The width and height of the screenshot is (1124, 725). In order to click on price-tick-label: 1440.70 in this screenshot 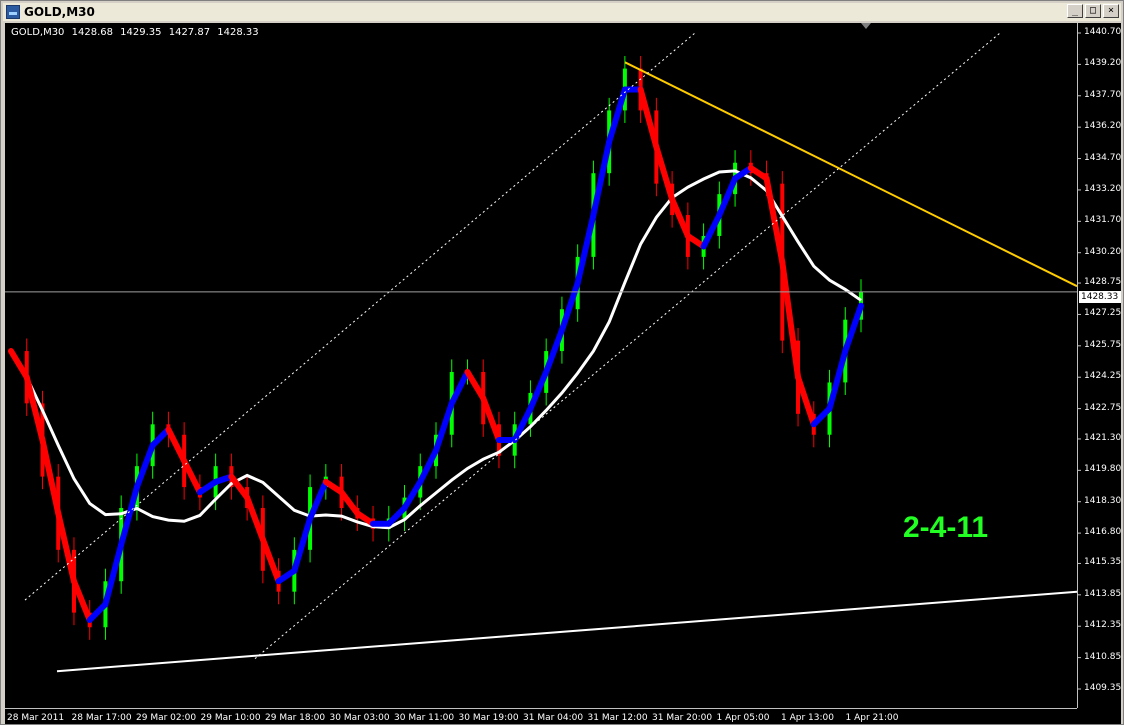, I will do `click(1102, 32)`.